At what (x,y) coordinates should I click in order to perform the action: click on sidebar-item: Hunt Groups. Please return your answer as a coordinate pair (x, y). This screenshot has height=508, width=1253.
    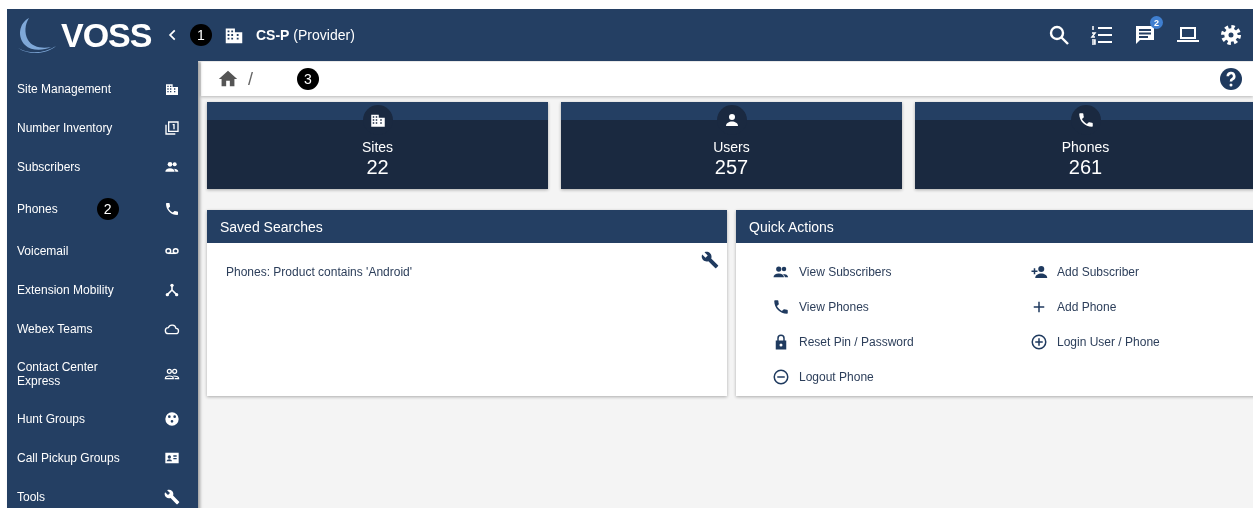
    Looking at the image, I should click on (102, 418).